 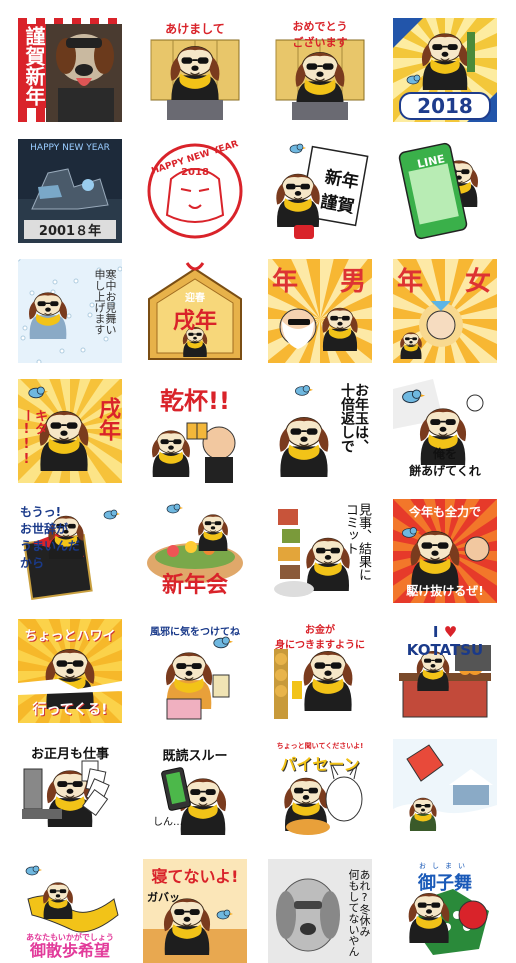 I want to click on sticker-22: 風邪に気をつけてね, so click(x=195, y=671).